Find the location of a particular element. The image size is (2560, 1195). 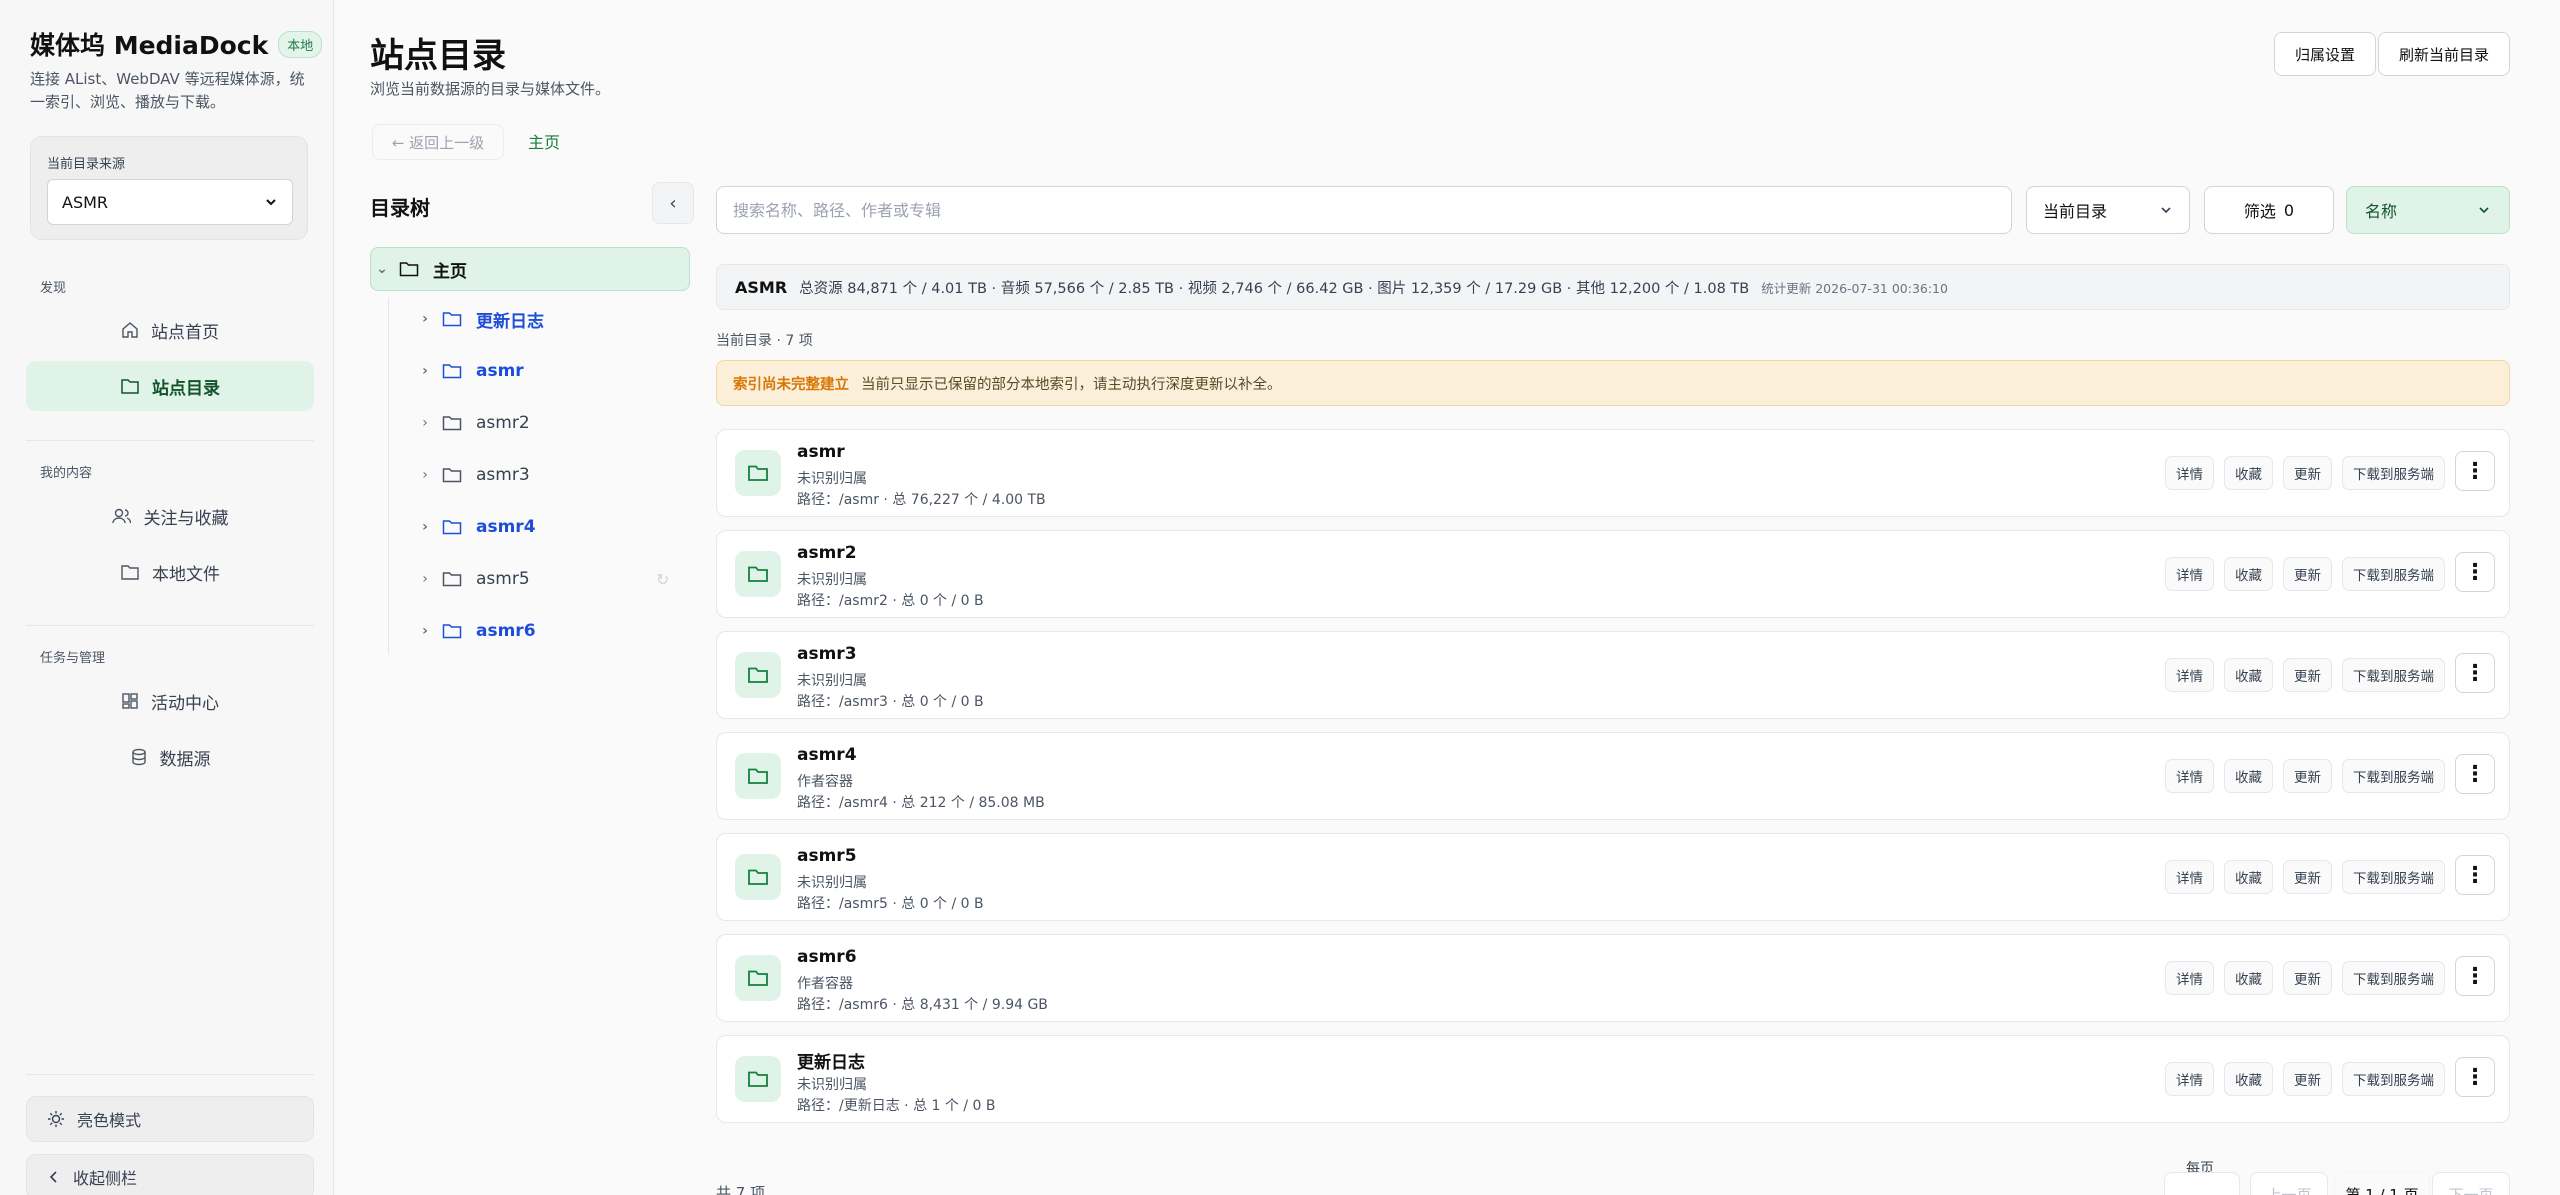

tree-collapse-button: ‹ is located at coordinates (673, 203).